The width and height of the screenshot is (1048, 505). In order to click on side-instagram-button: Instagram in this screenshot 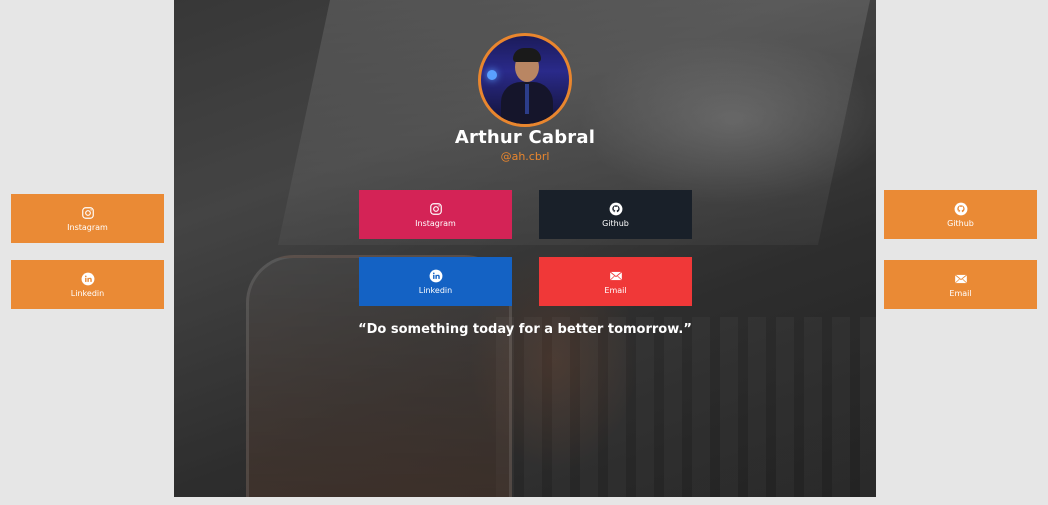, I will do `click(87, 218)`.